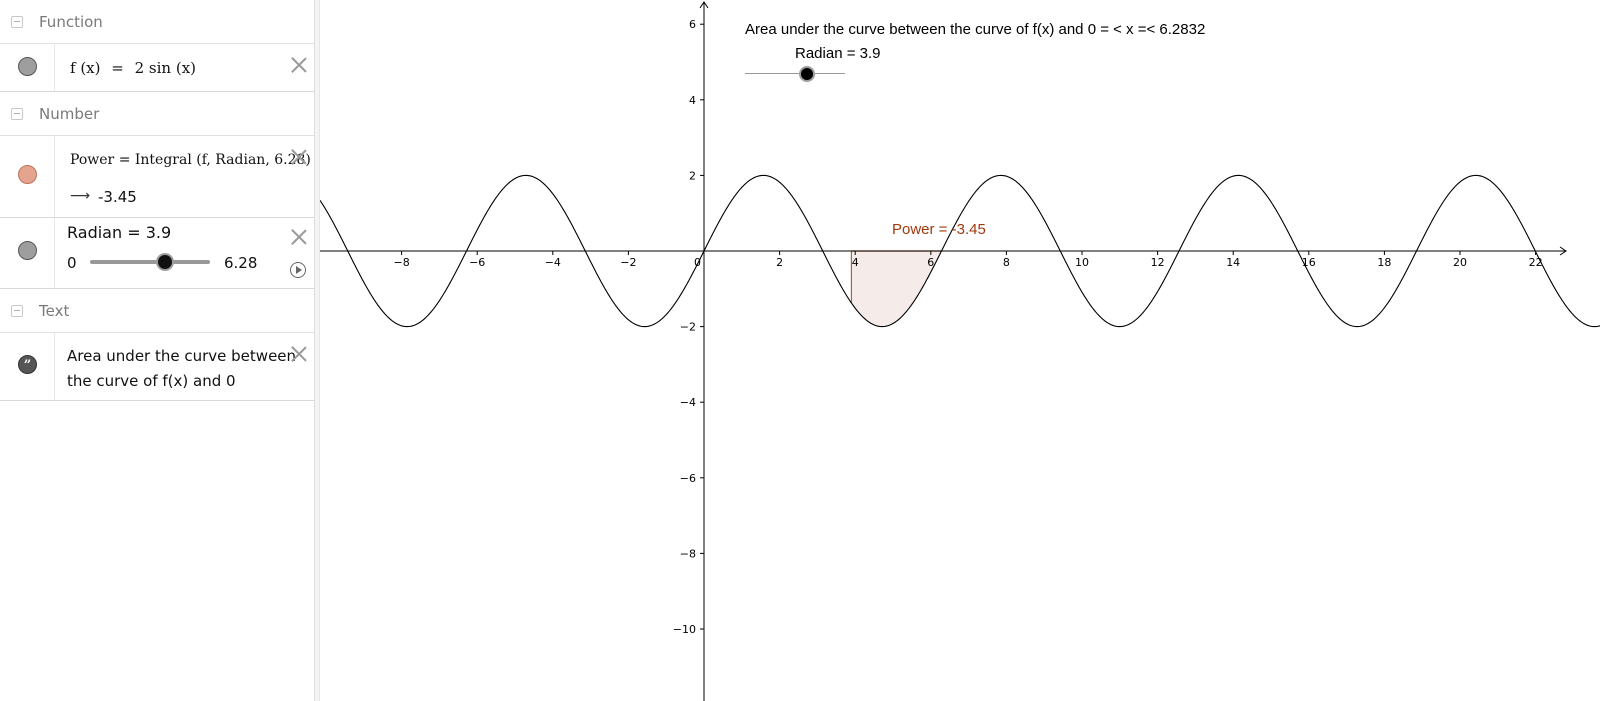  Describe the element at coordinates (779, 262) in the screenshot. I see `x-tick-label: 2` at that location.